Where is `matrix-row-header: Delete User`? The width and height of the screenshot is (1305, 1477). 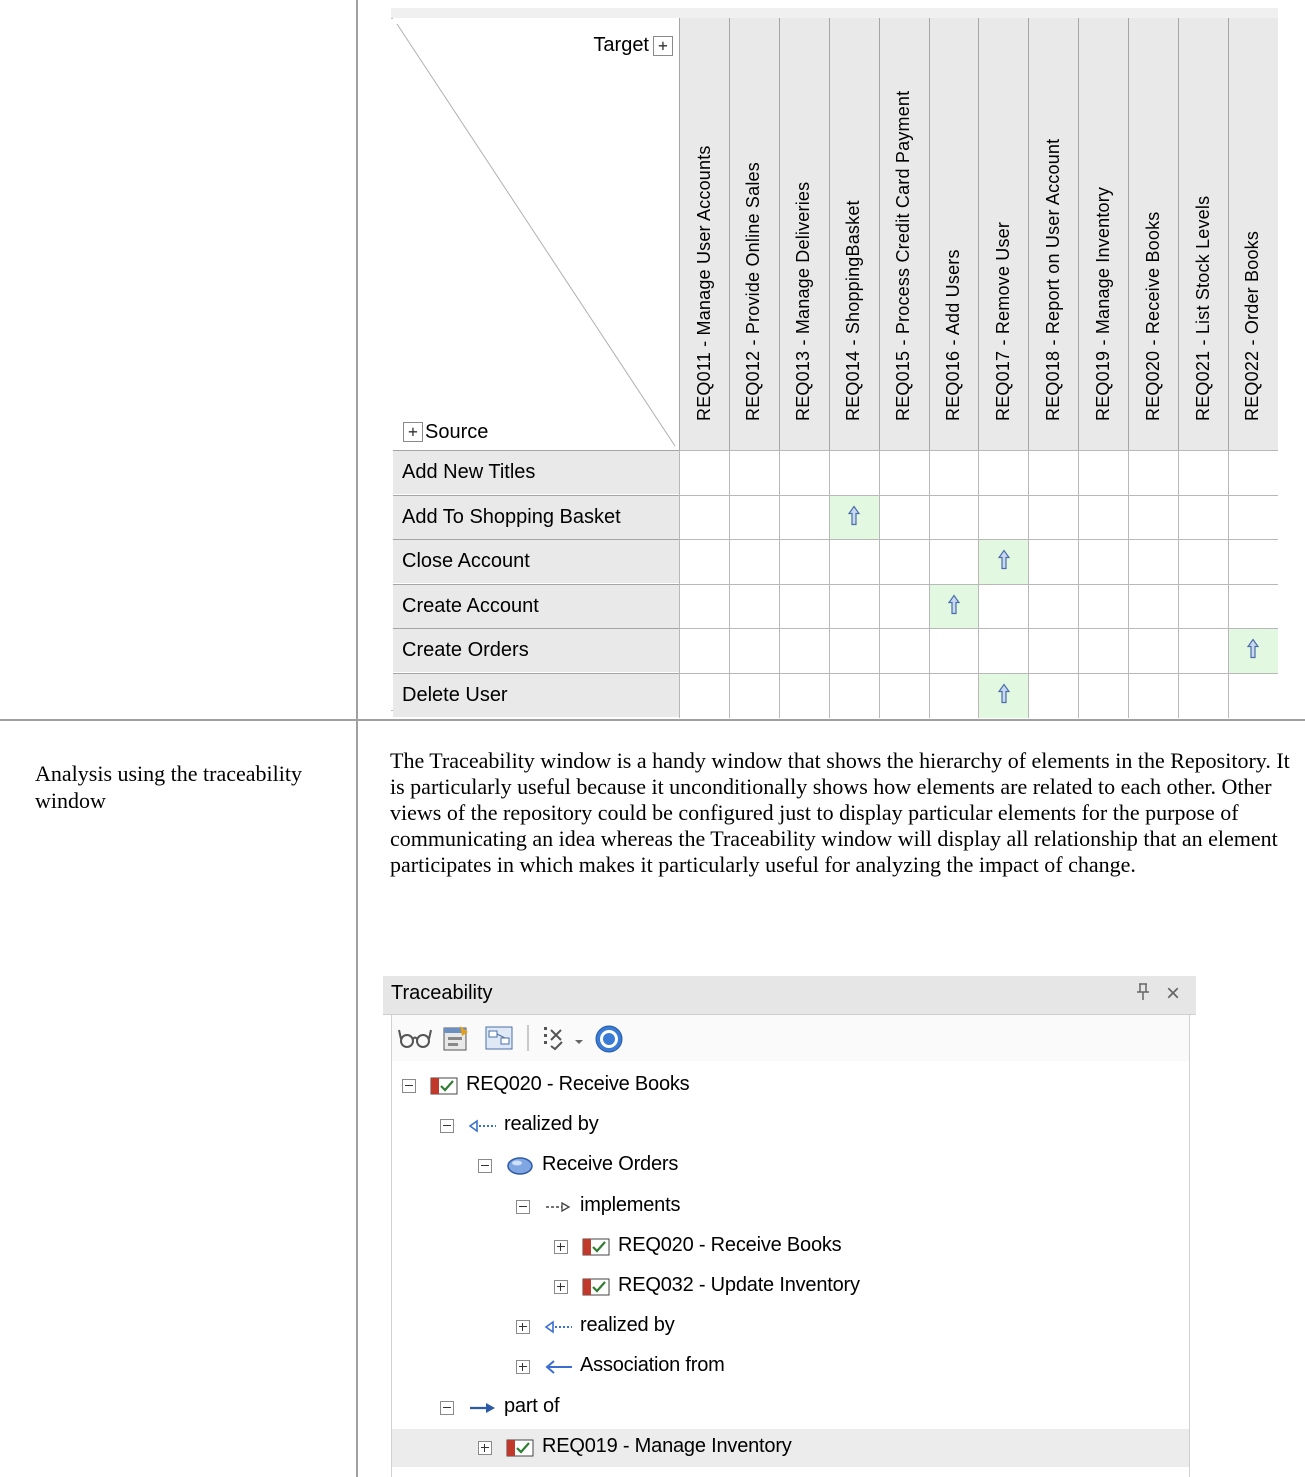 matrix-row-header: Delete User is located at coordinates (536, 694).